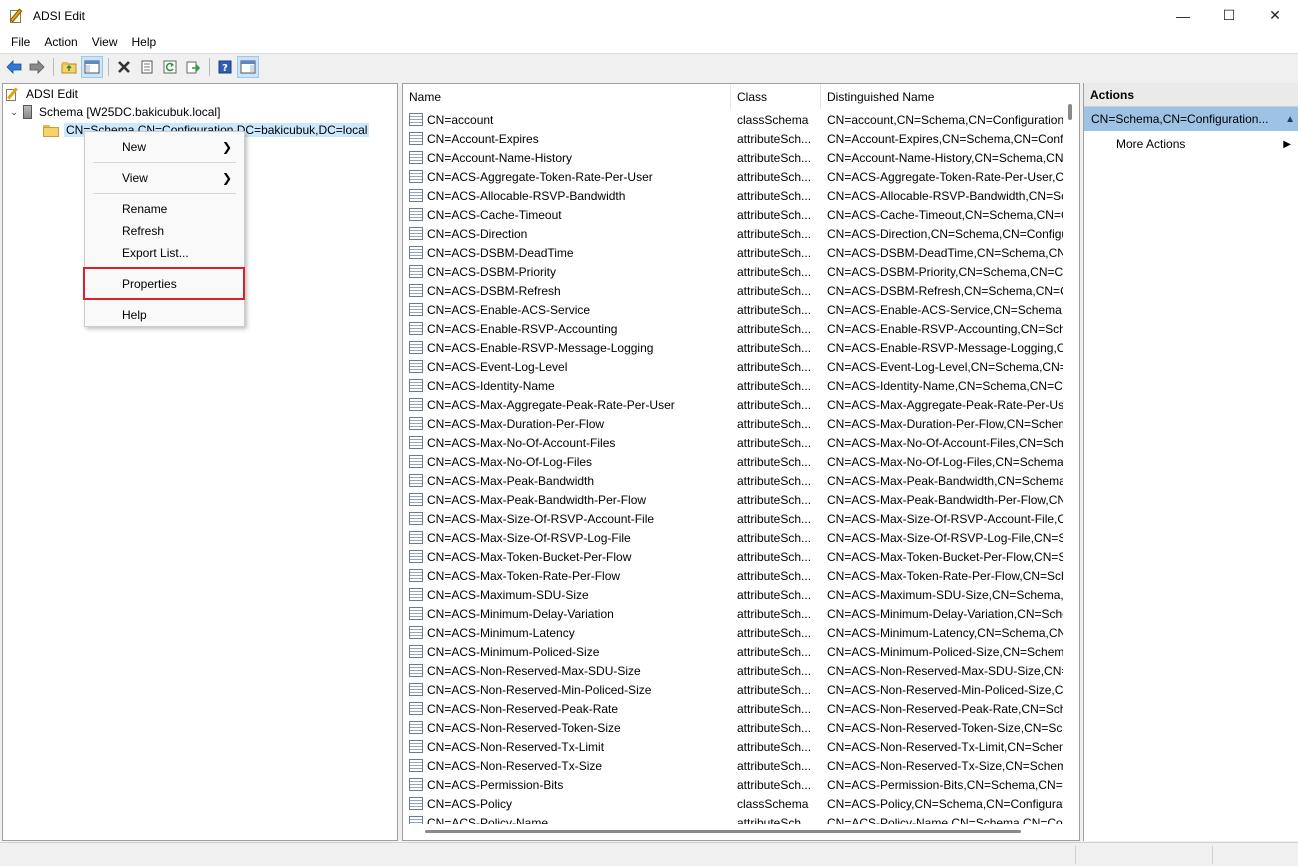 The height and width of the screenshot is (866, 1298). Describe the element at coordinates (42, 94) in the screenshot. I see `tree-node-adsi-edit: ADSI Edit` at that location.